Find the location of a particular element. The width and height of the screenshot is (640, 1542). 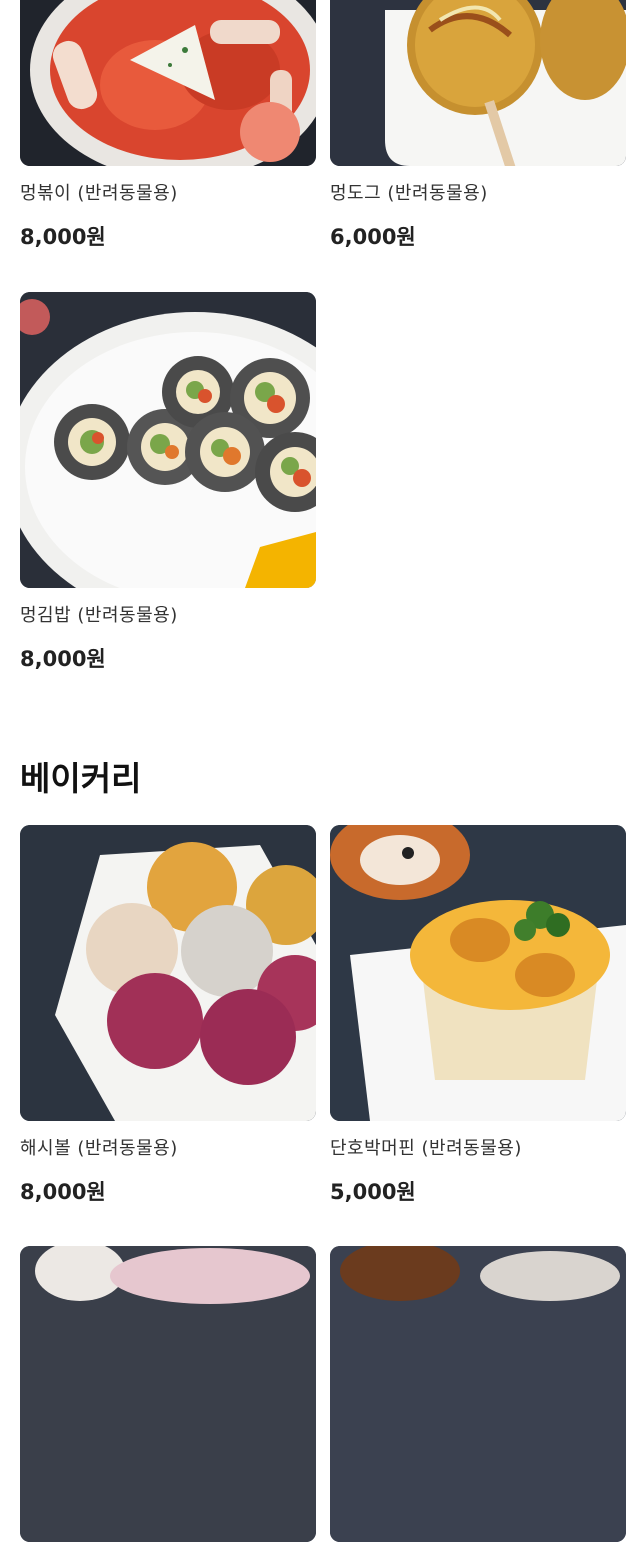

product-price: 6,000원 is located at coordinates (373, 237).